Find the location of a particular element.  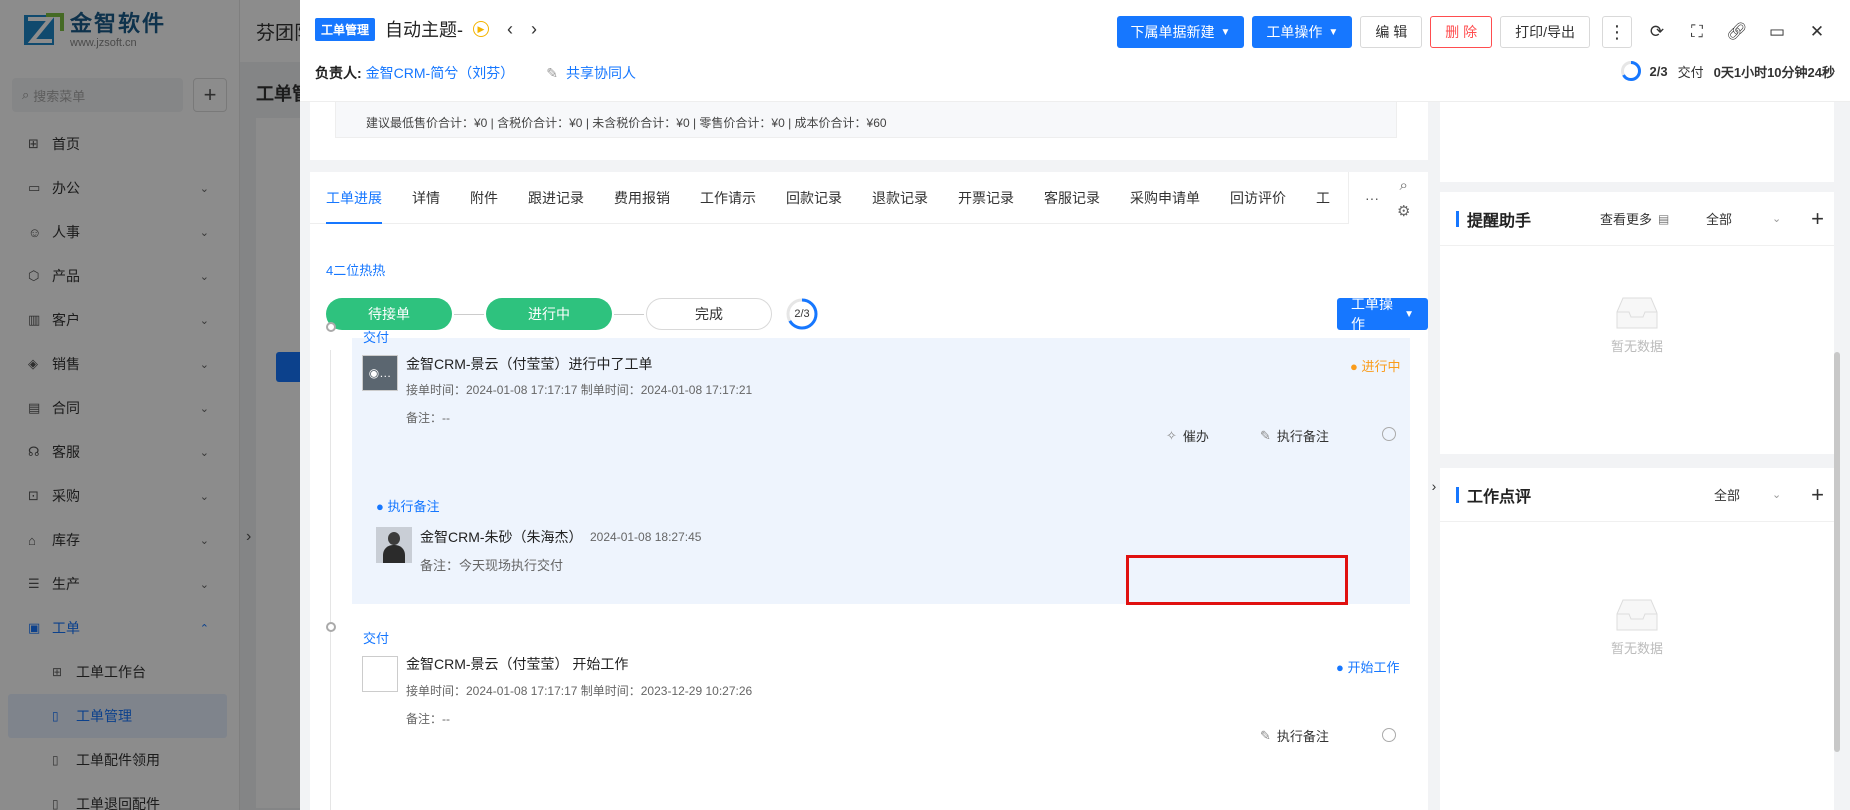

entry-title: 金智CRM-景云（付莹莹） 开始工作 is located at coordinates (517, 664).